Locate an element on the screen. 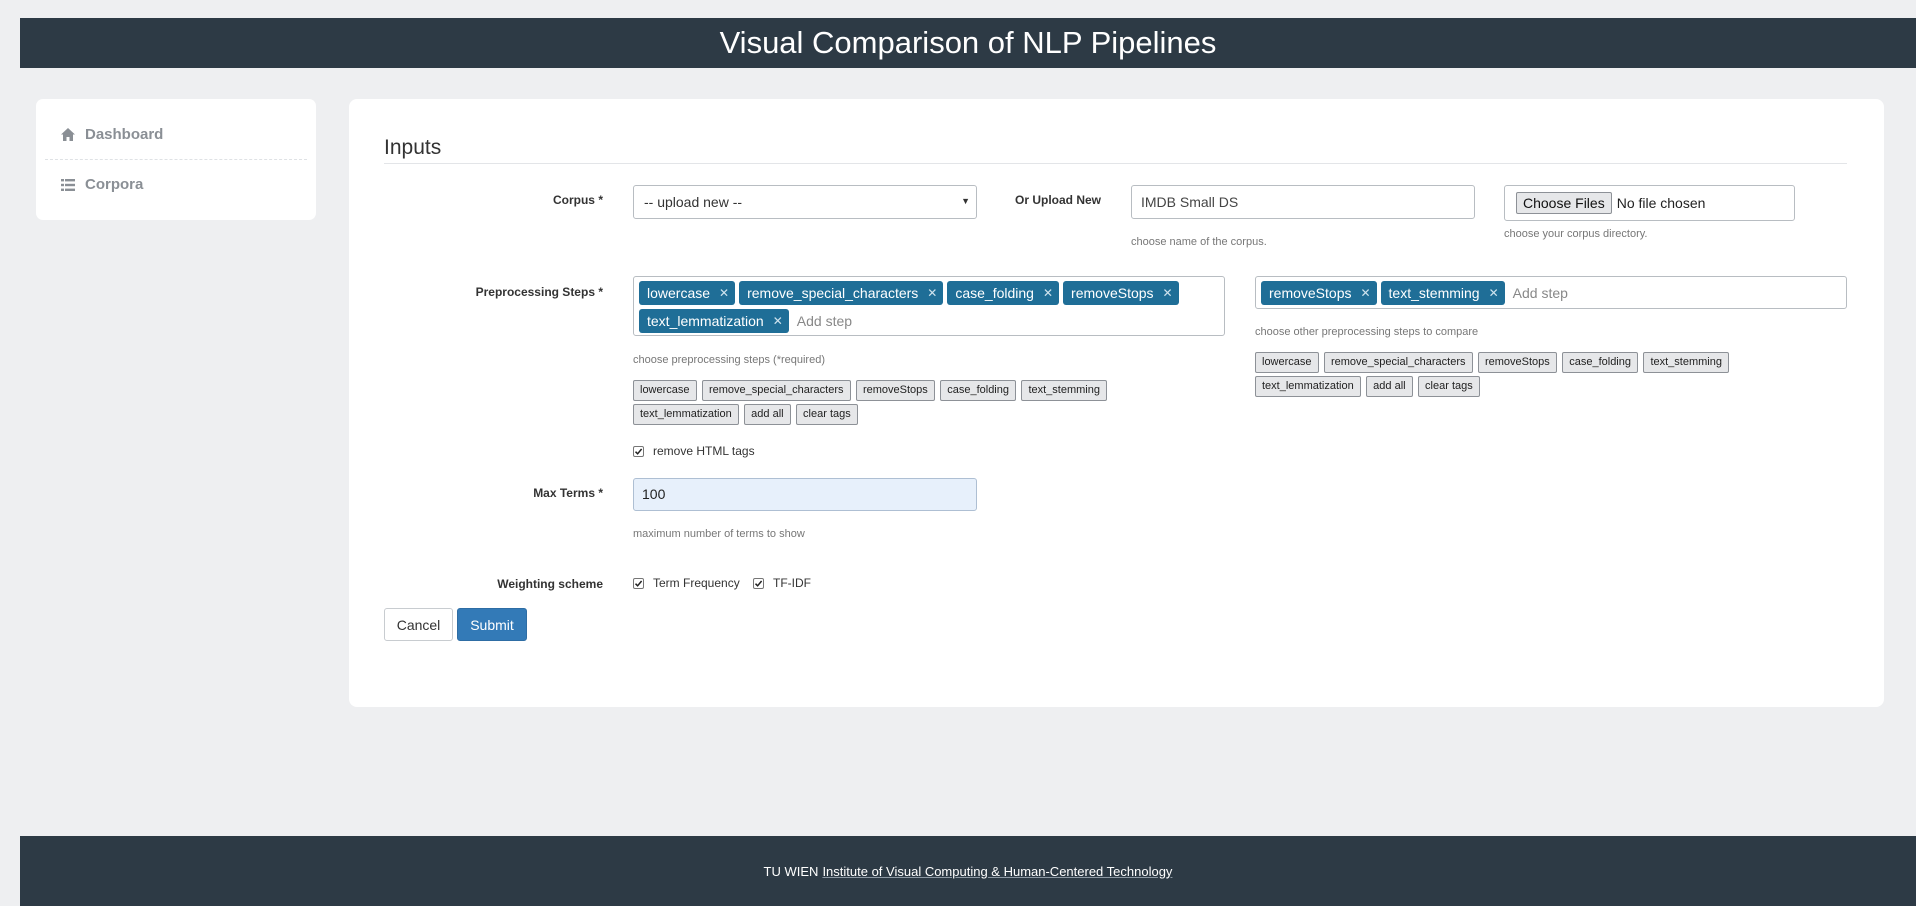 This screenshot has height=906, width=1916. max-terms-input: 100 is located at coordinates (805, 494).